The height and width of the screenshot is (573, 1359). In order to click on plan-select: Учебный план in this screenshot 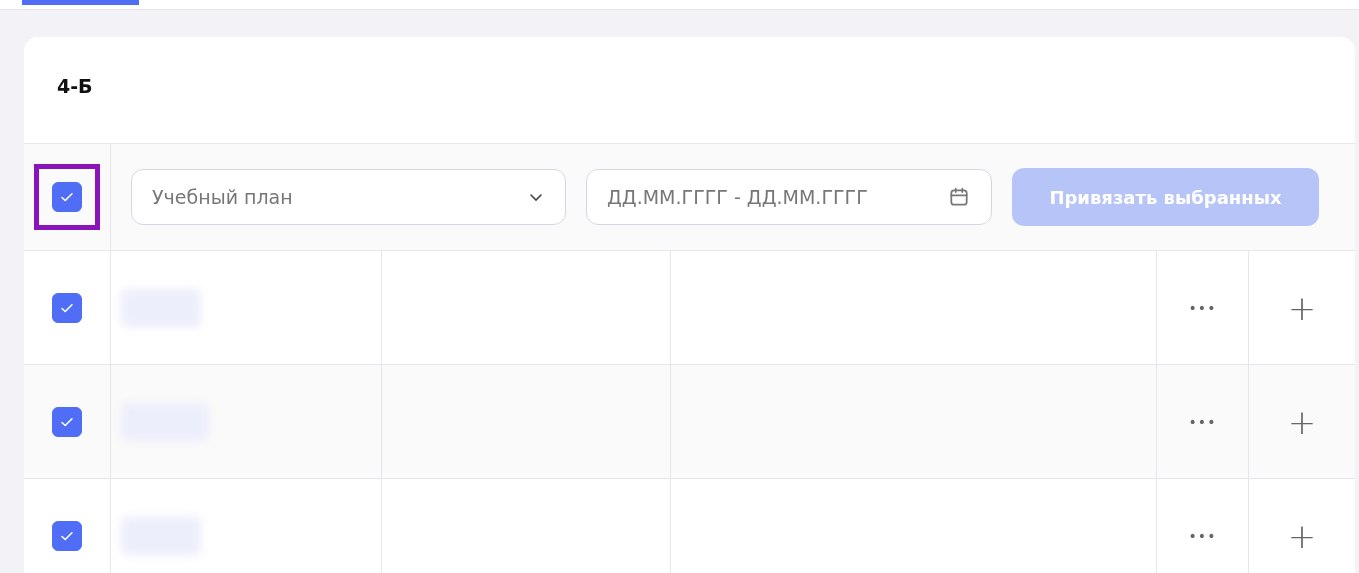, I will do `click(348, 197)`.